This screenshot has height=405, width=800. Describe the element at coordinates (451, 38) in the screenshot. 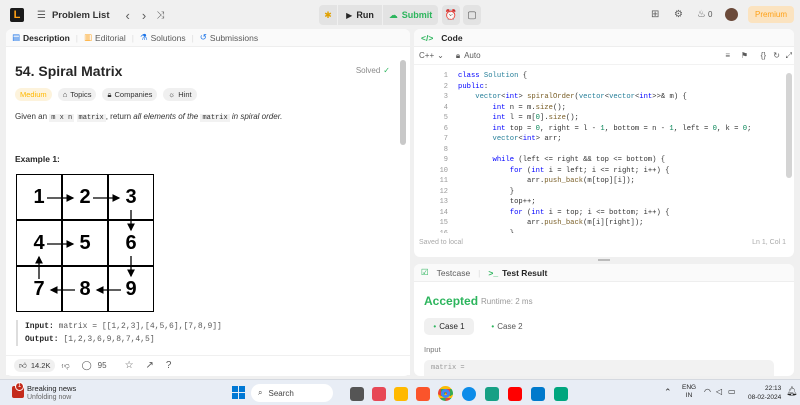

I see `tab-code: Code` at that location.